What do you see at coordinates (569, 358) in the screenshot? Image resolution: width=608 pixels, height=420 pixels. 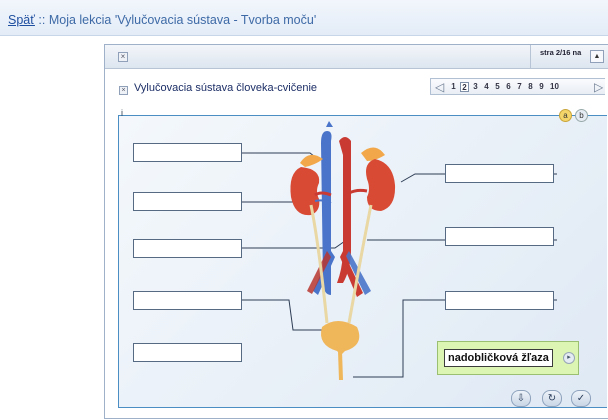 I see `arrow-right-icon: ▸` at bounding box center [569, 358].